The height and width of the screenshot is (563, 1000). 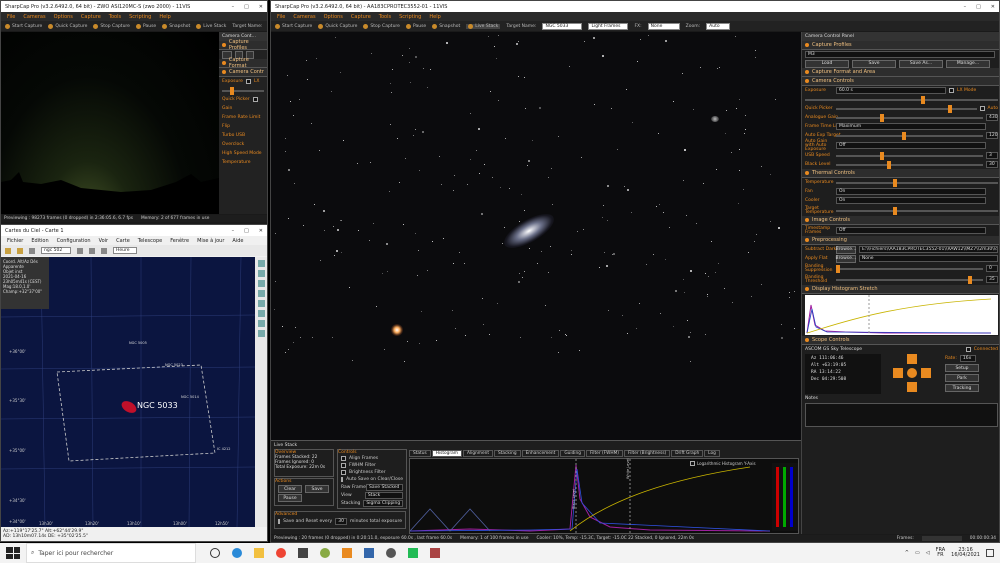 What do you see at coordinates (911, 145) in the screenshot?
I see `auto-gain-select: Off` at bounding box center [911, 145].